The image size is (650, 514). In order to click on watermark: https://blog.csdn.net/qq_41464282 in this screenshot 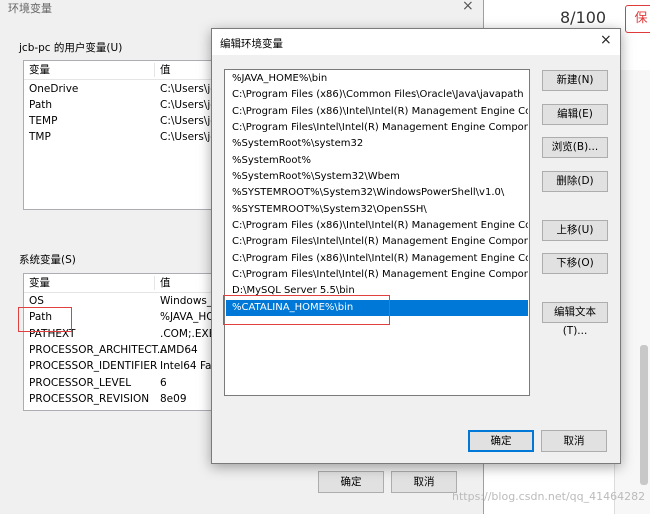, I will do `click(549, 496)`.